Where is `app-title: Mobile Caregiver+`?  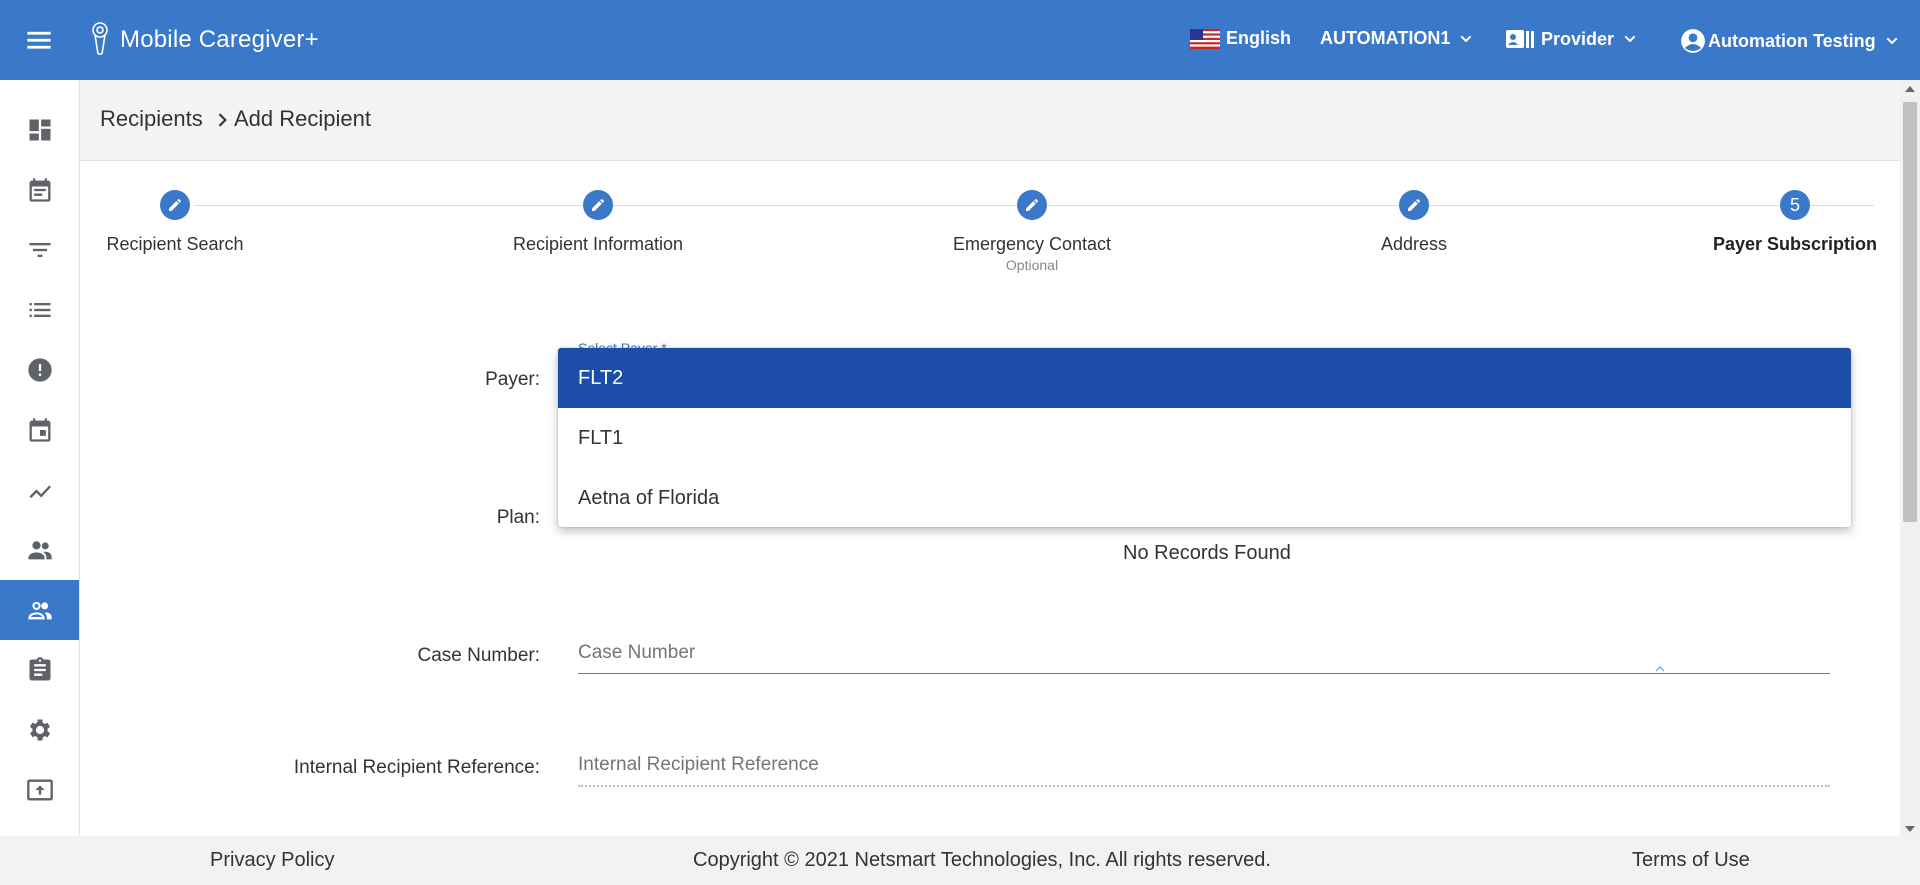 app-title: Mobile Caregiver+ is located at coordinates (219, 39).